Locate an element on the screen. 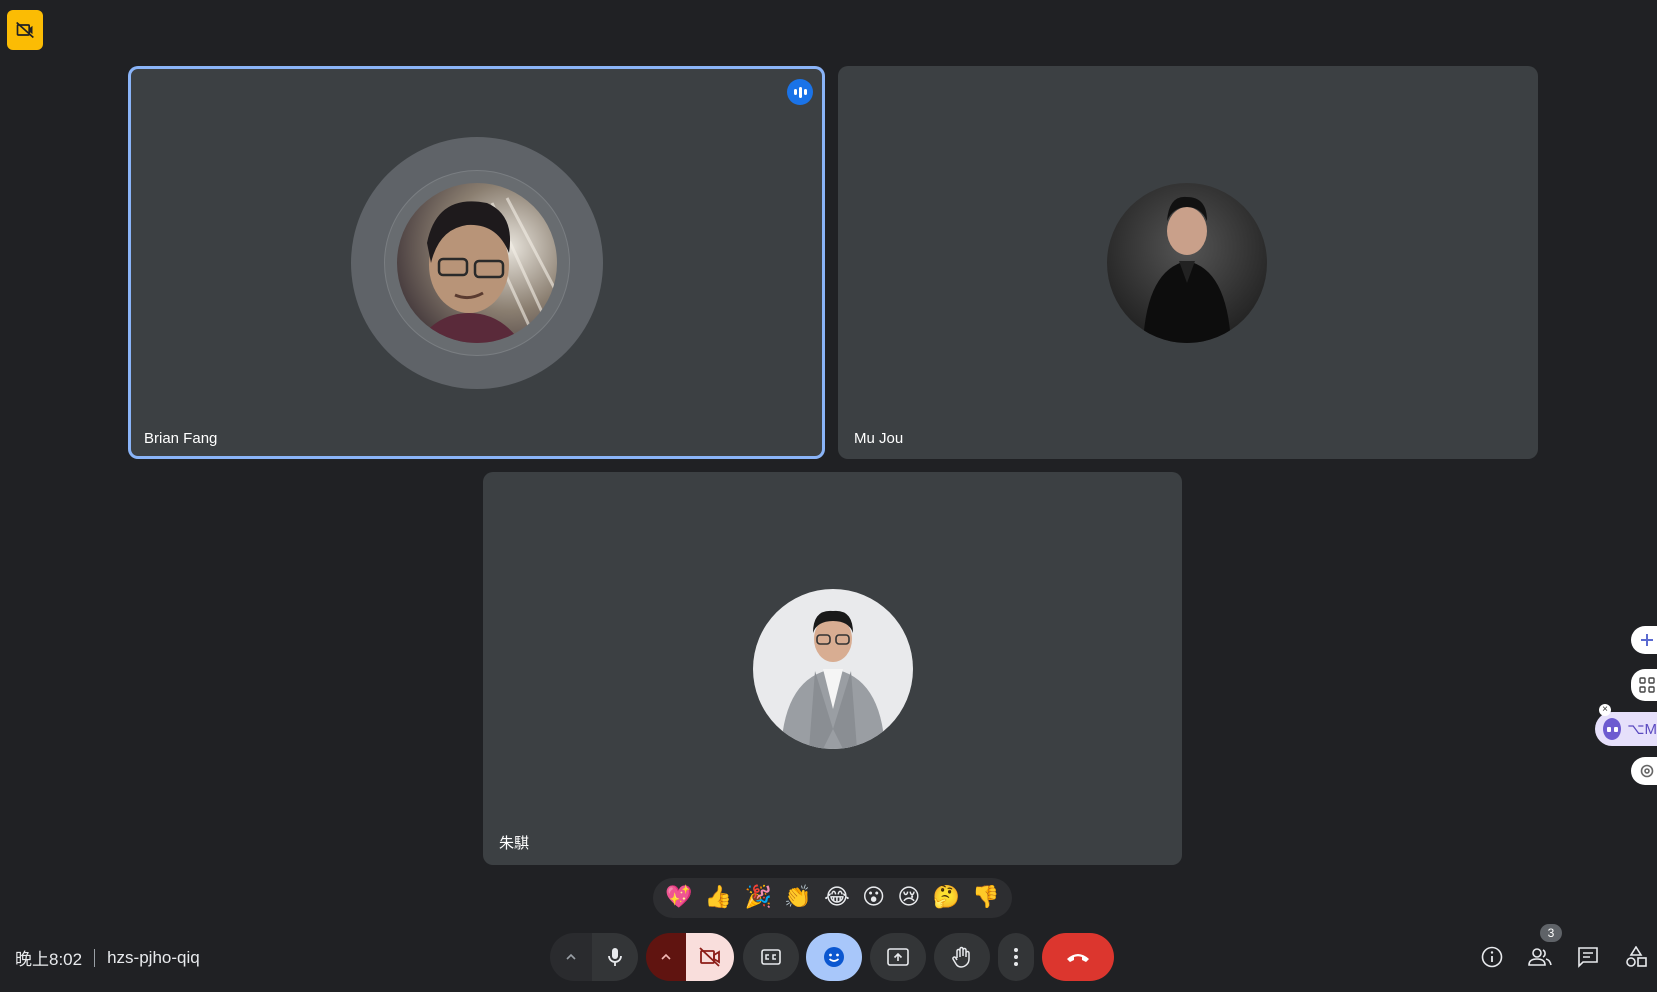  captions-button is located at coordinates (771, 957).